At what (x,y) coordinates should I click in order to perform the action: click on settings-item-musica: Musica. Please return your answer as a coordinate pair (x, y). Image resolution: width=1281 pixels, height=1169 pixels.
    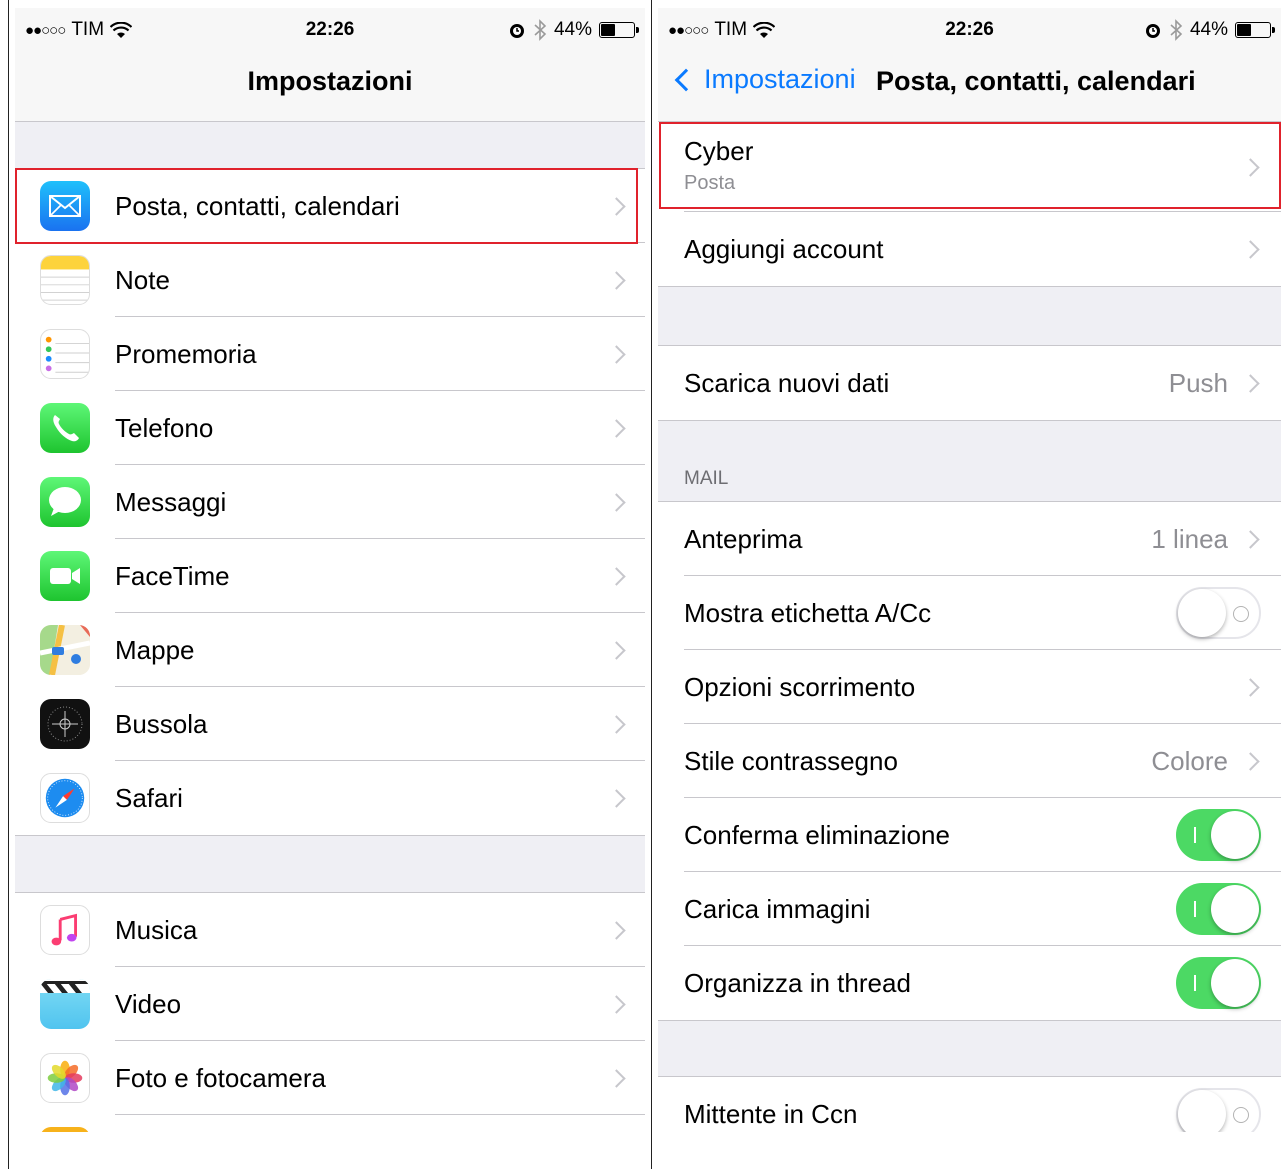
    Looking at the image, I should click on (330, 930).